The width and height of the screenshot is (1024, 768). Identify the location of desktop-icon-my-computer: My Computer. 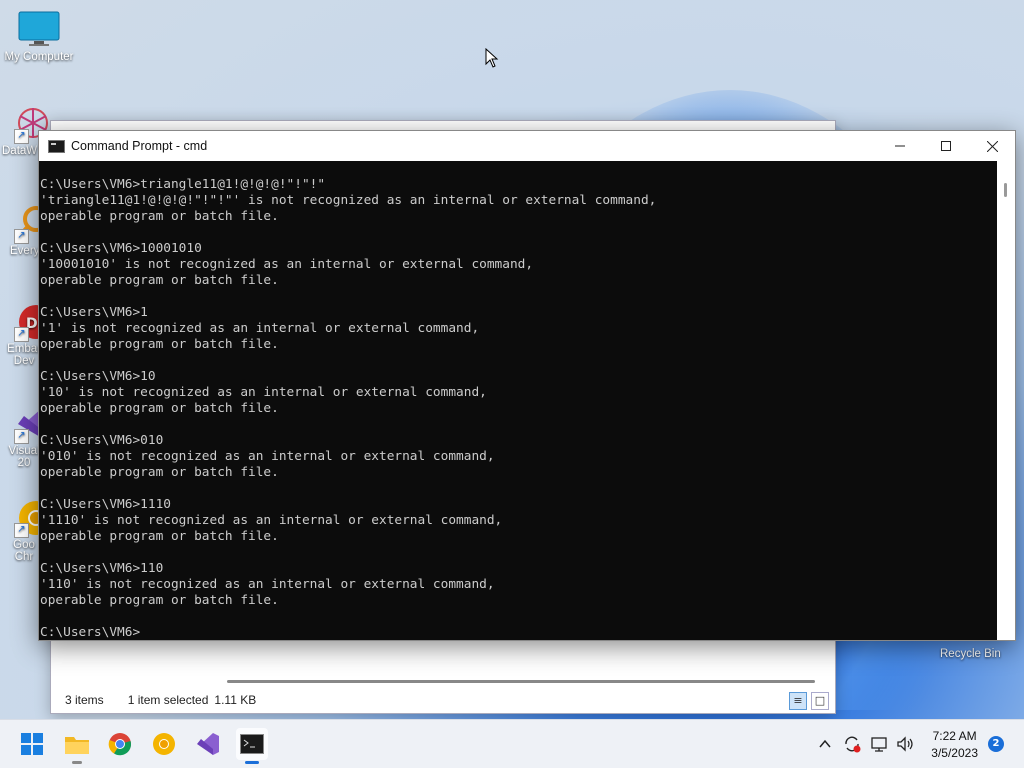
(39, 36).